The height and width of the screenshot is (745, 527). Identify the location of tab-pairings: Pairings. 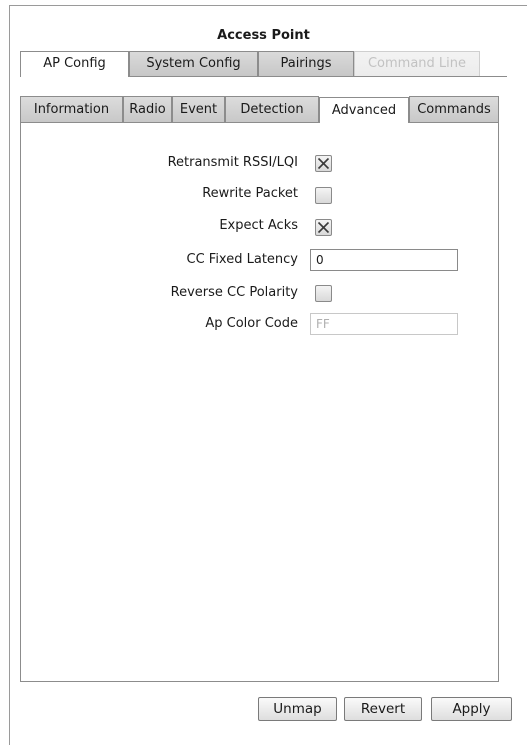
(306, 63).